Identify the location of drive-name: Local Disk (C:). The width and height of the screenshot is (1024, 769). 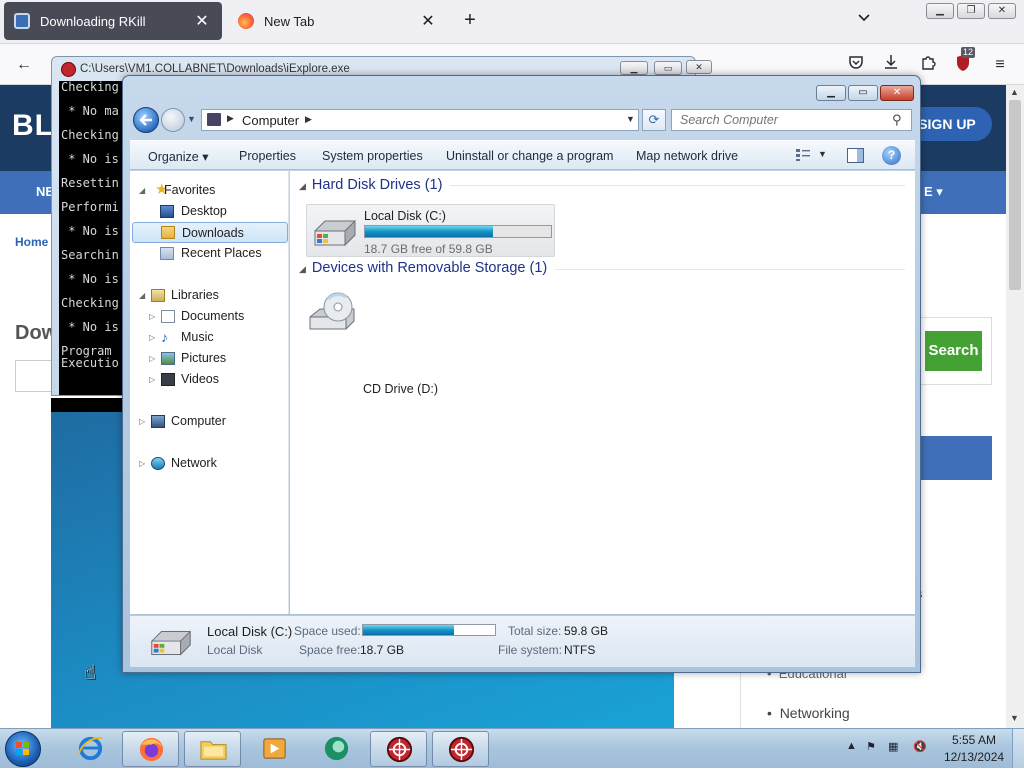
(405, 216).